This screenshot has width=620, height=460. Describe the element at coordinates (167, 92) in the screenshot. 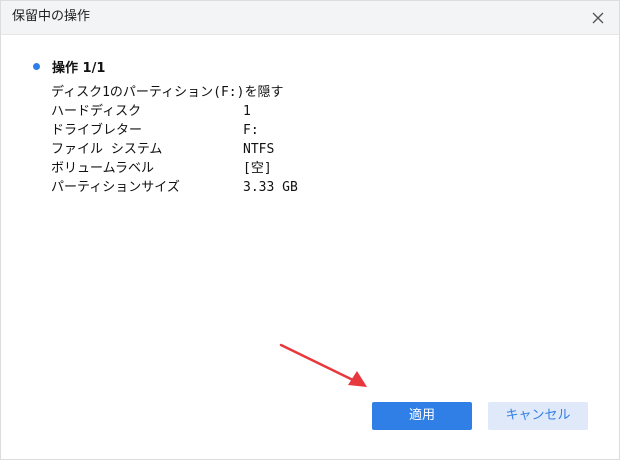

I see `operation-description: ディスク1のパーティション(F:)を隠す` at that location.